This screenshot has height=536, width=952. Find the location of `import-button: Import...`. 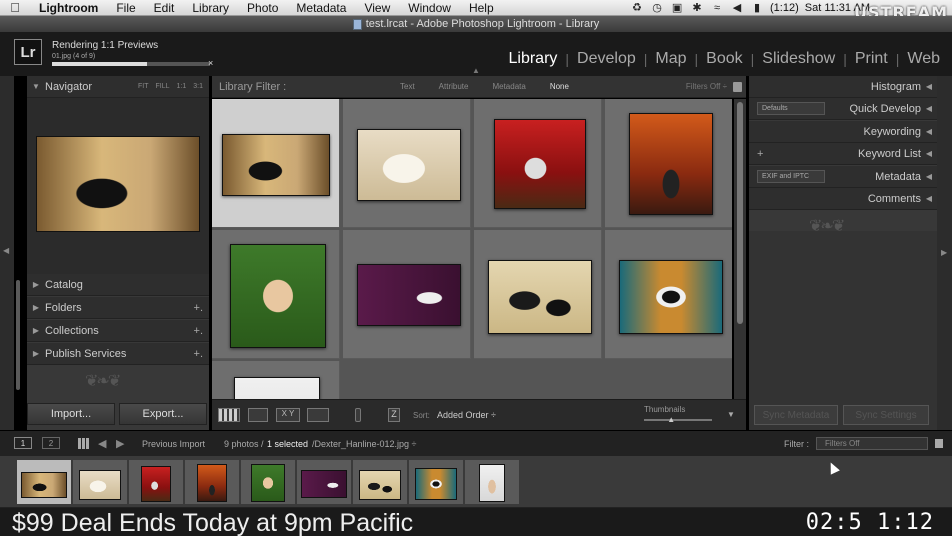

import-button: Import... is located at coordinates (71, 414).